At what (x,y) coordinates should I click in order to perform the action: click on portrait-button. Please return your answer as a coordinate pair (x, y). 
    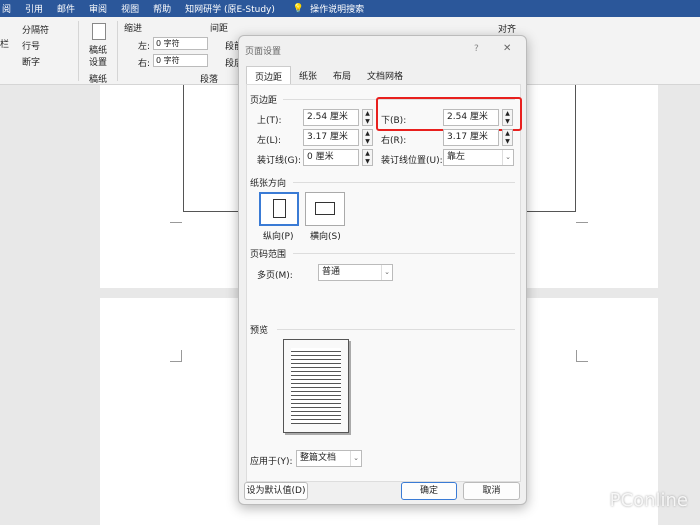
    Looking at the image, I should click on (279, 209).